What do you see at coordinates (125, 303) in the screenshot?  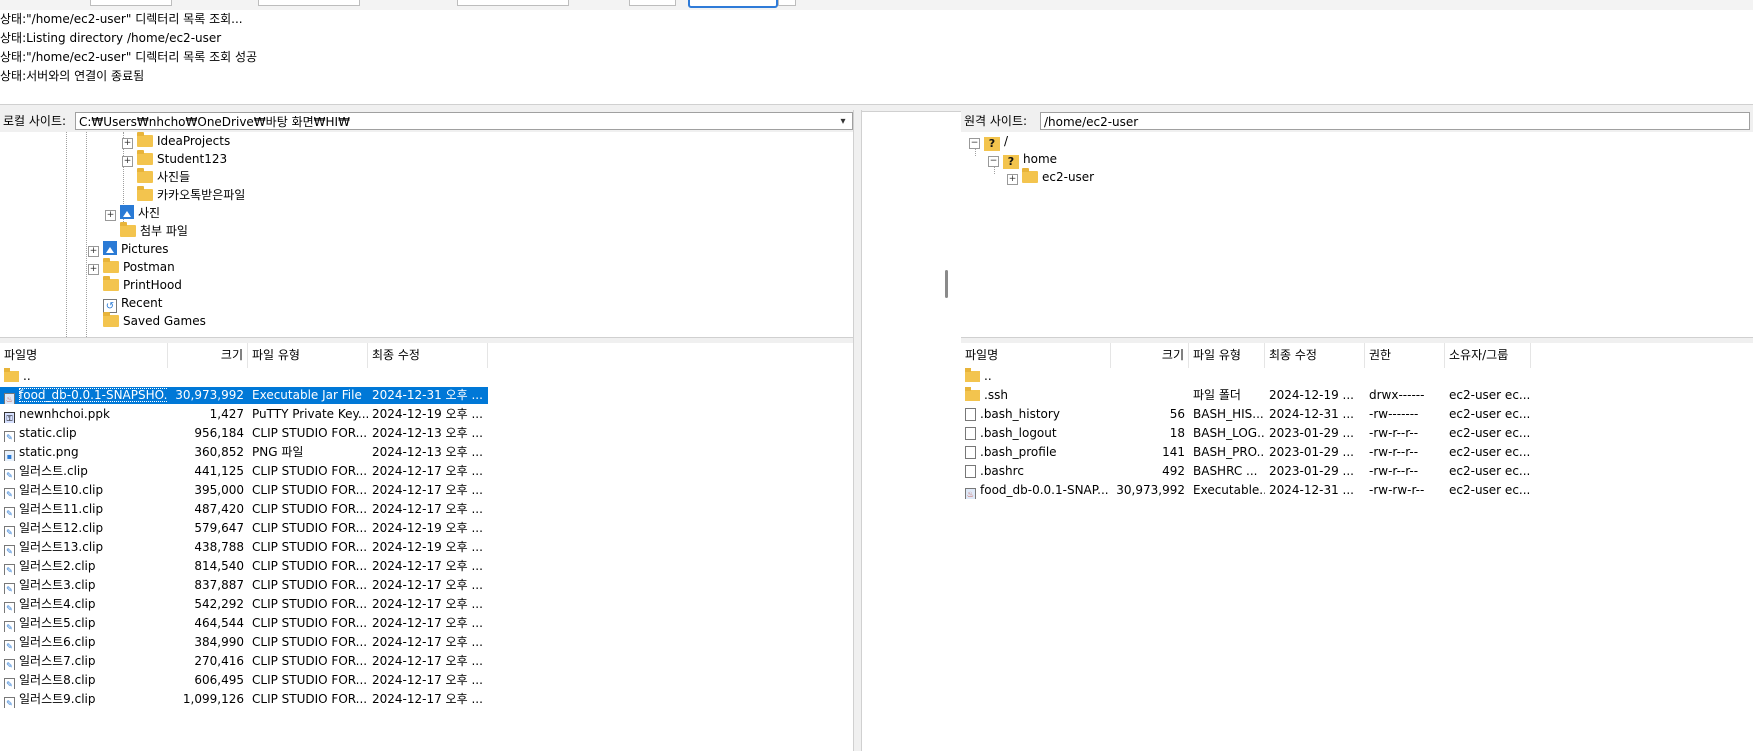 I see `tree-item: ↺ Recent` at bounding box center [125, 303].